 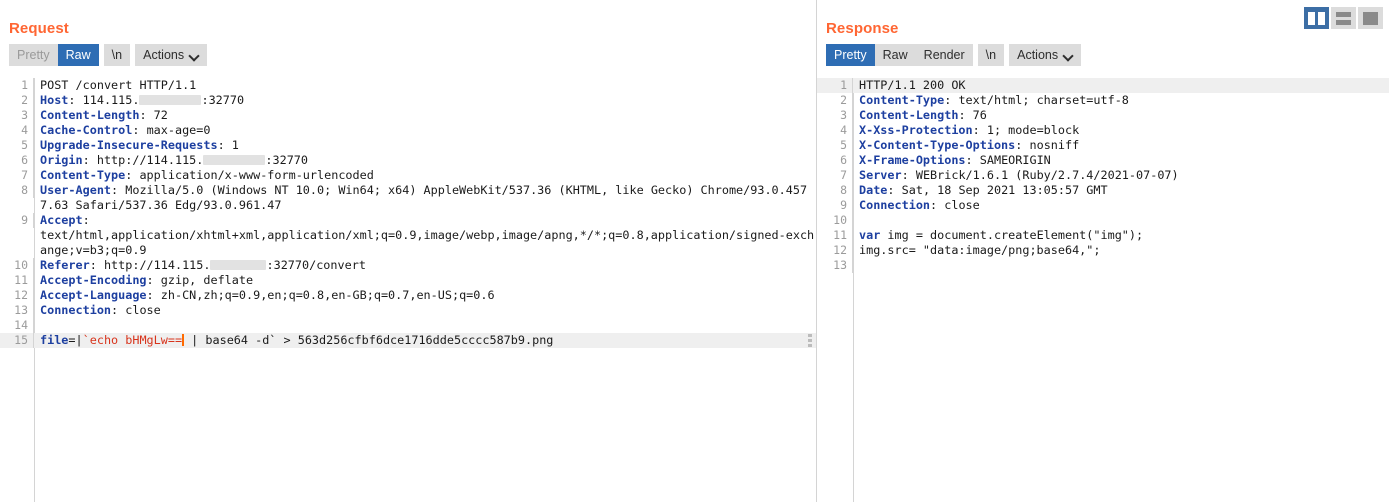 I want to click on code-row: 12 img.src= "data:image/png;base64,";, so click(x=1103, y=250).